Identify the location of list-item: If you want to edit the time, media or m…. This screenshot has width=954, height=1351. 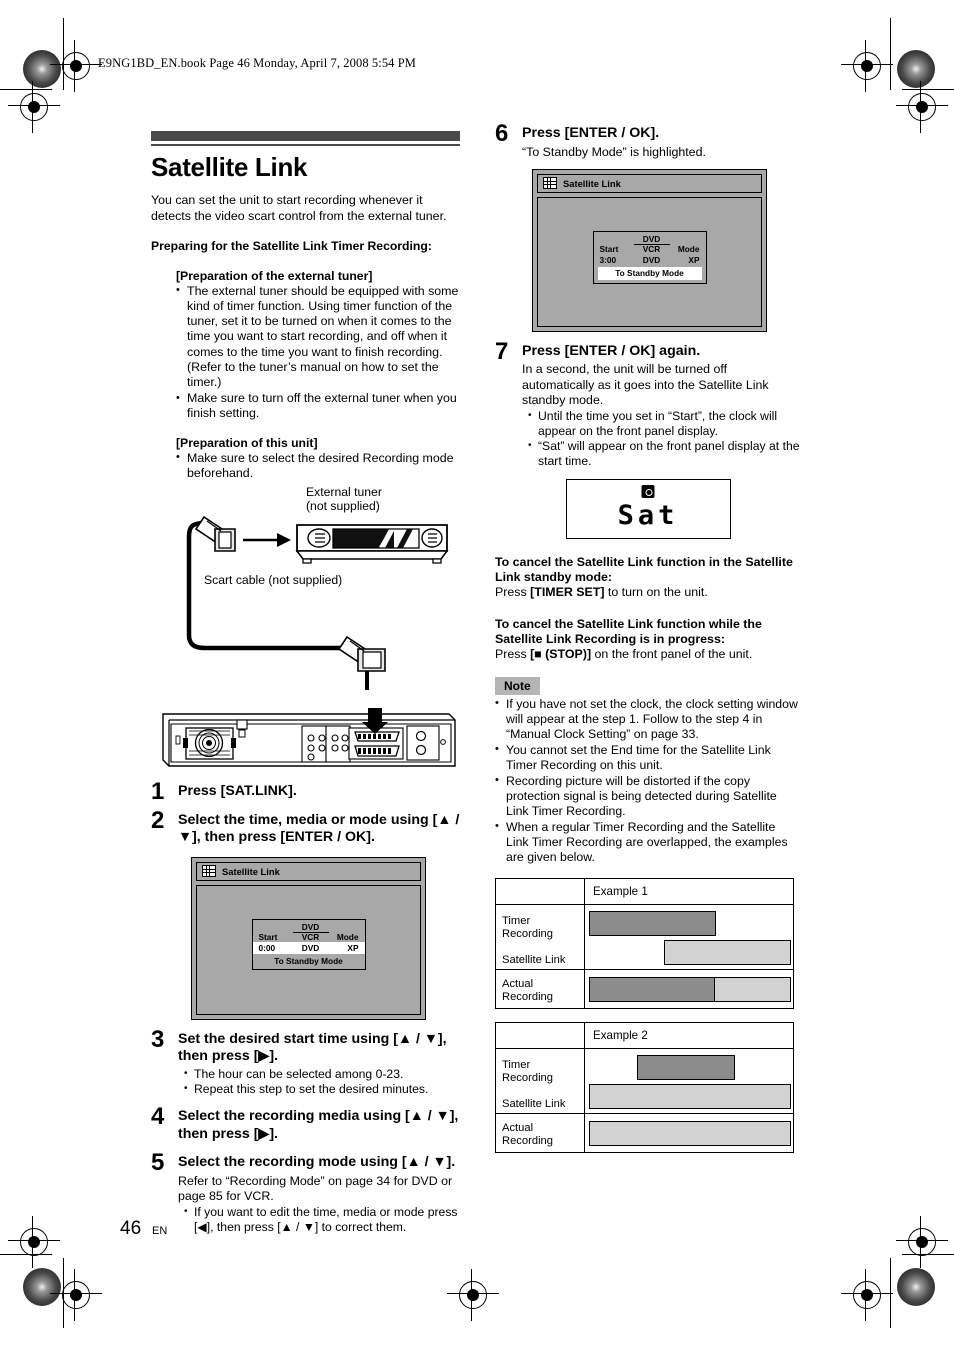
(322, 1219).